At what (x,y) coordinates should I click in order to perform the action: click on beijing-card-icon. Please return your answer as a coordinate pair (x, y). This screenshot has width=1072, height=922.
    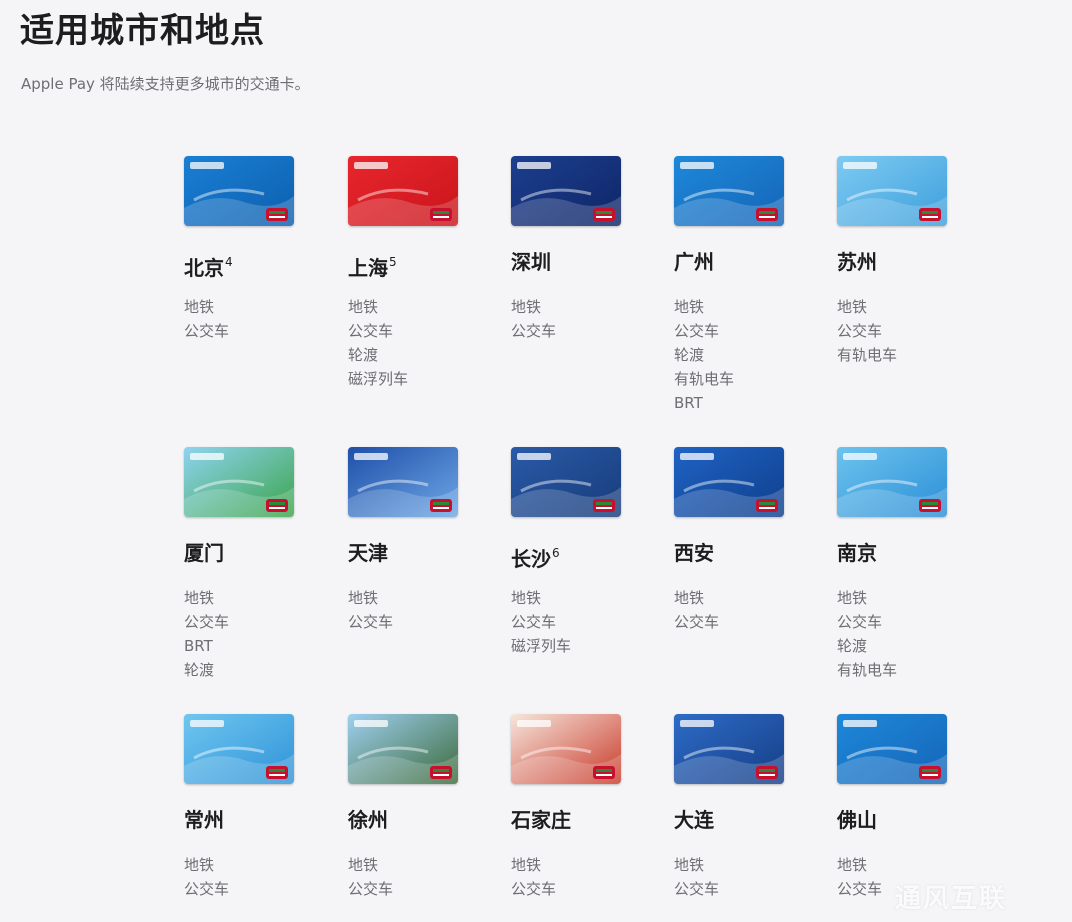
    Looking at the image, I should click on (239, 191).